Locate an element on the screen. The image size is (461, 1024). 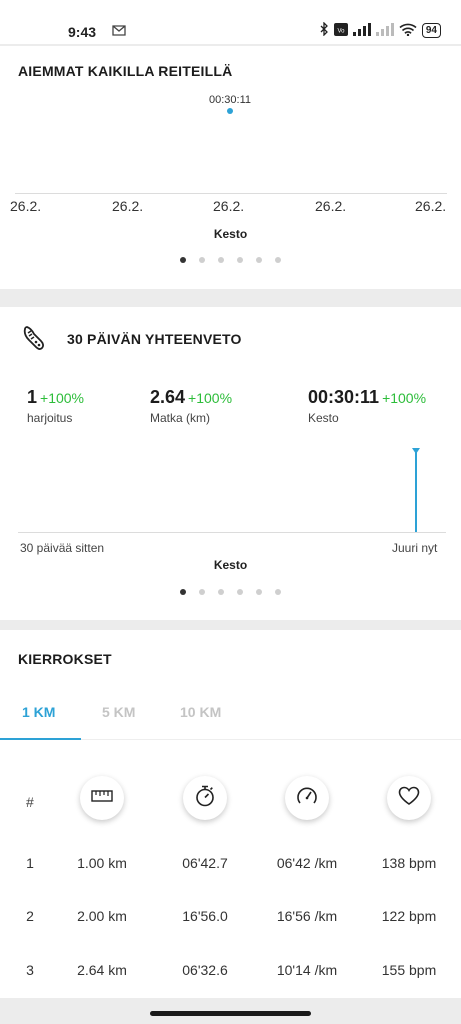
card-title: AIEMMAT KAIKILLA REITEILLÄ is located at coordinates (125, 71).